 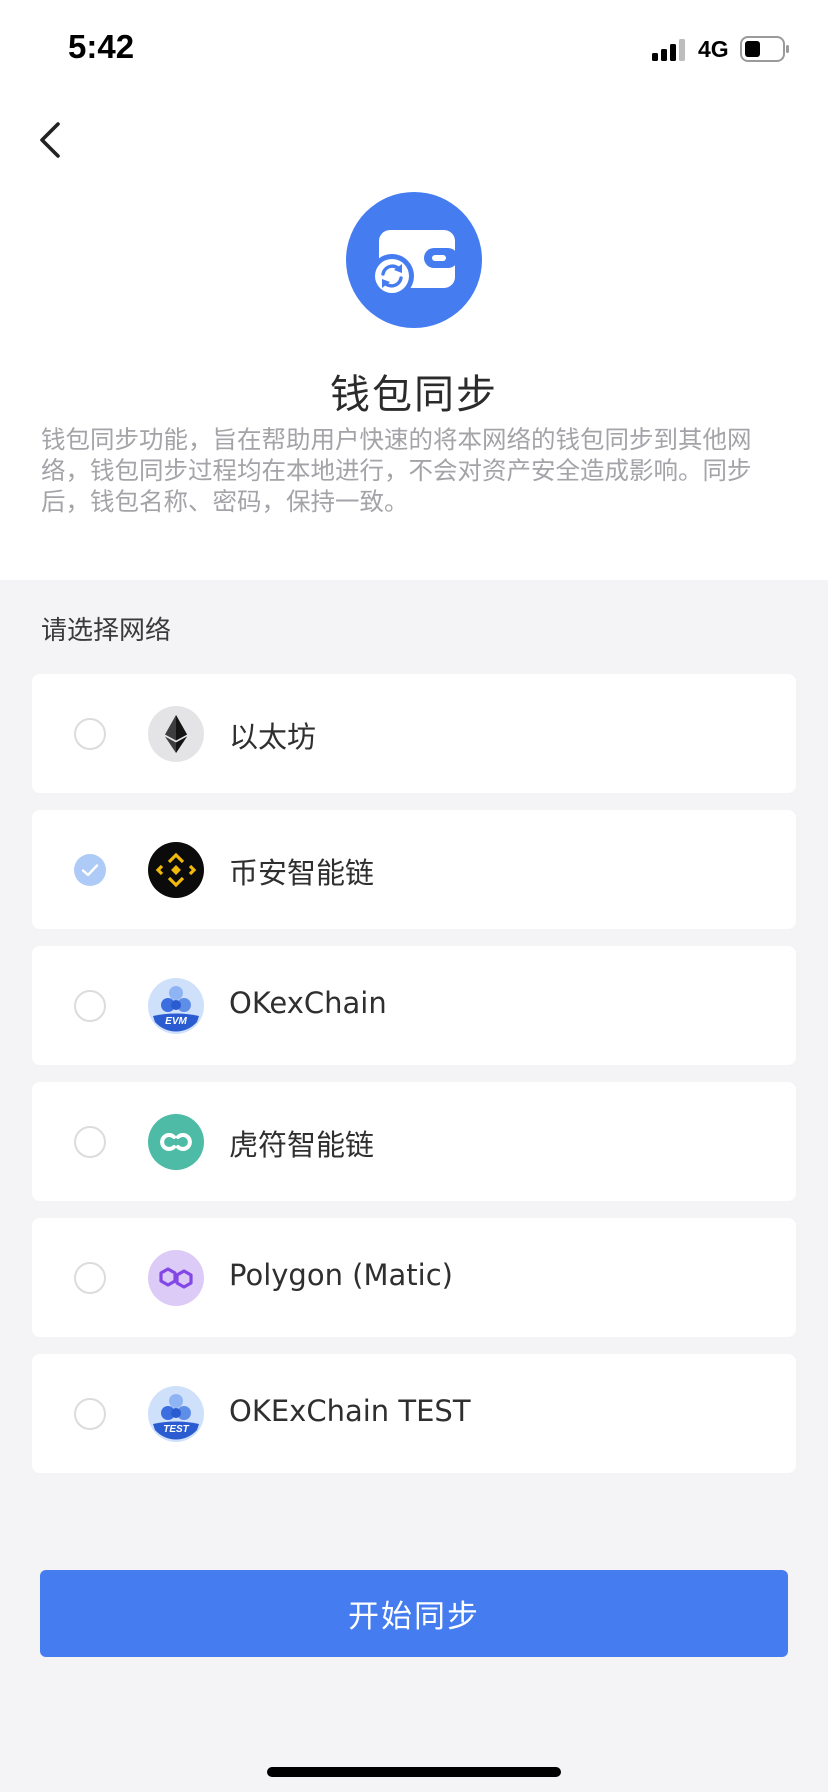 I want to click on back-button, so click(x=52, y=140).